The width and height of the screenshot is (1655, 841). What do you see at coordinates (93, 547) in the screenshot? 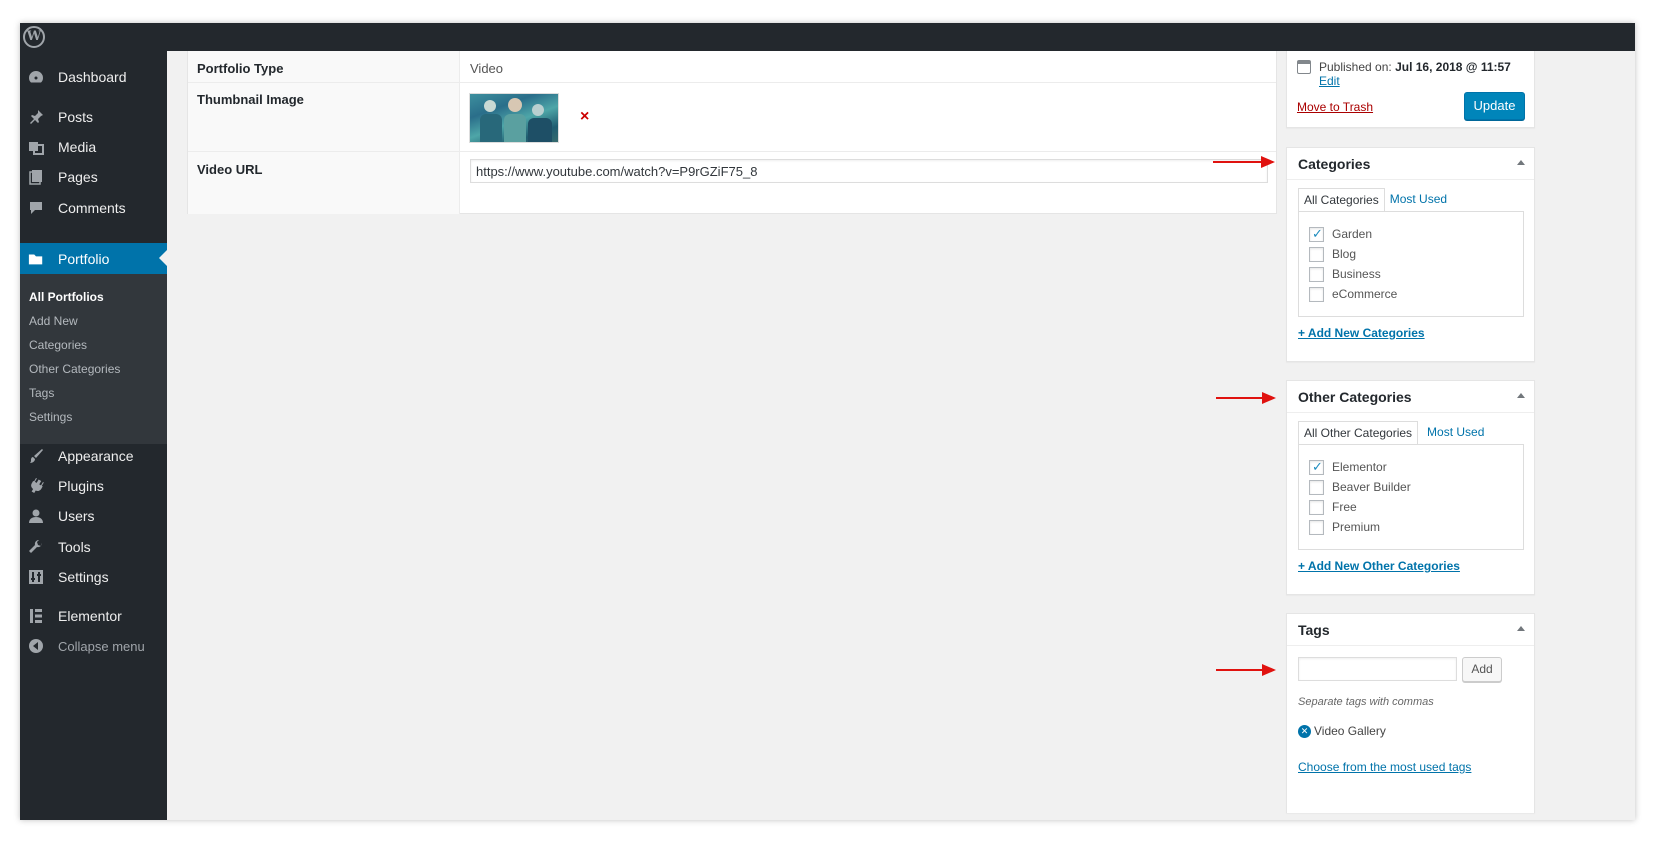
I see `menu-item-tools: Tools` at bounding box center [93, 547].